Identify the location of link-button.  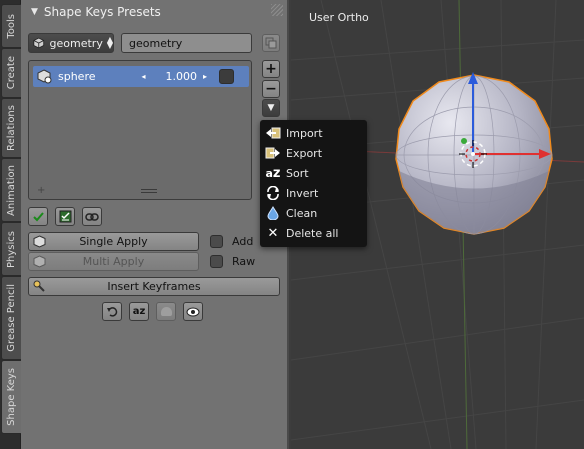
(92, 216).